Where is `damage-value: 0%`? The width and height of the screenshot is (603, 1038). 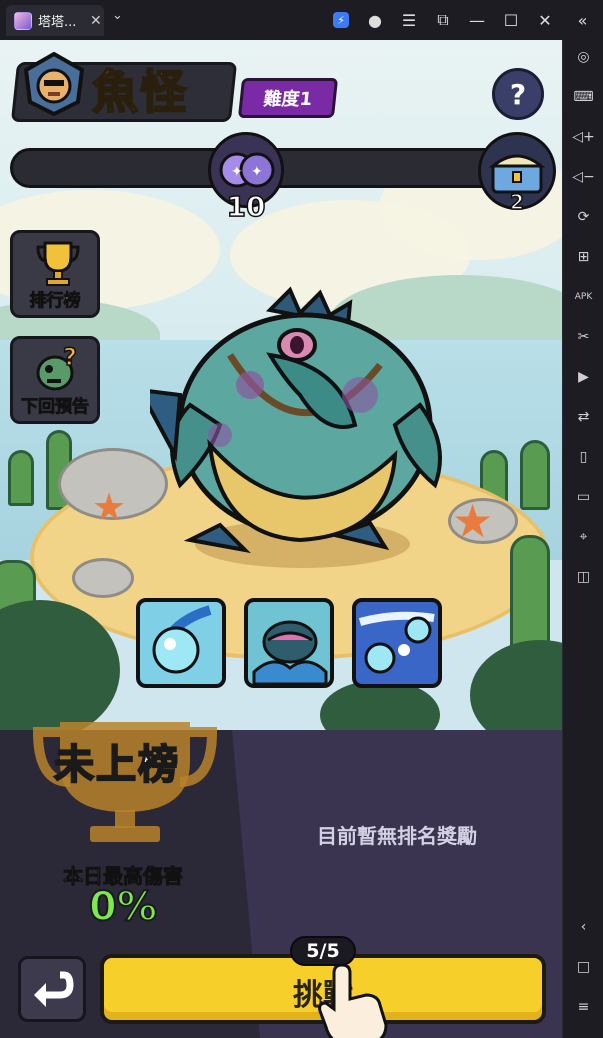
damage-value: 0% is located at coordinates (123, 907).